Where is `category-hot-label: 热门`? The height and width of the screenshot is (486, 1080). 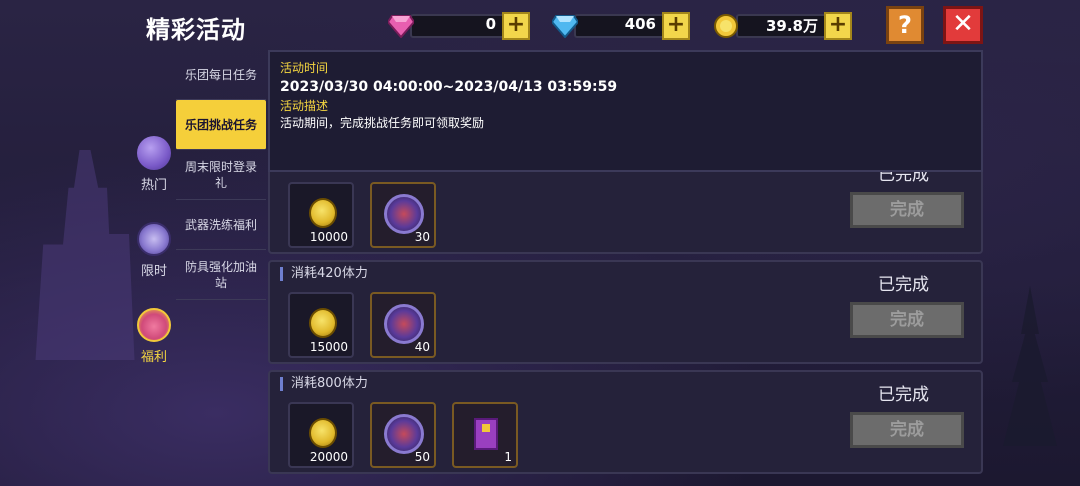
category-hot-label: 热门 is located at coordinates (153, 185).